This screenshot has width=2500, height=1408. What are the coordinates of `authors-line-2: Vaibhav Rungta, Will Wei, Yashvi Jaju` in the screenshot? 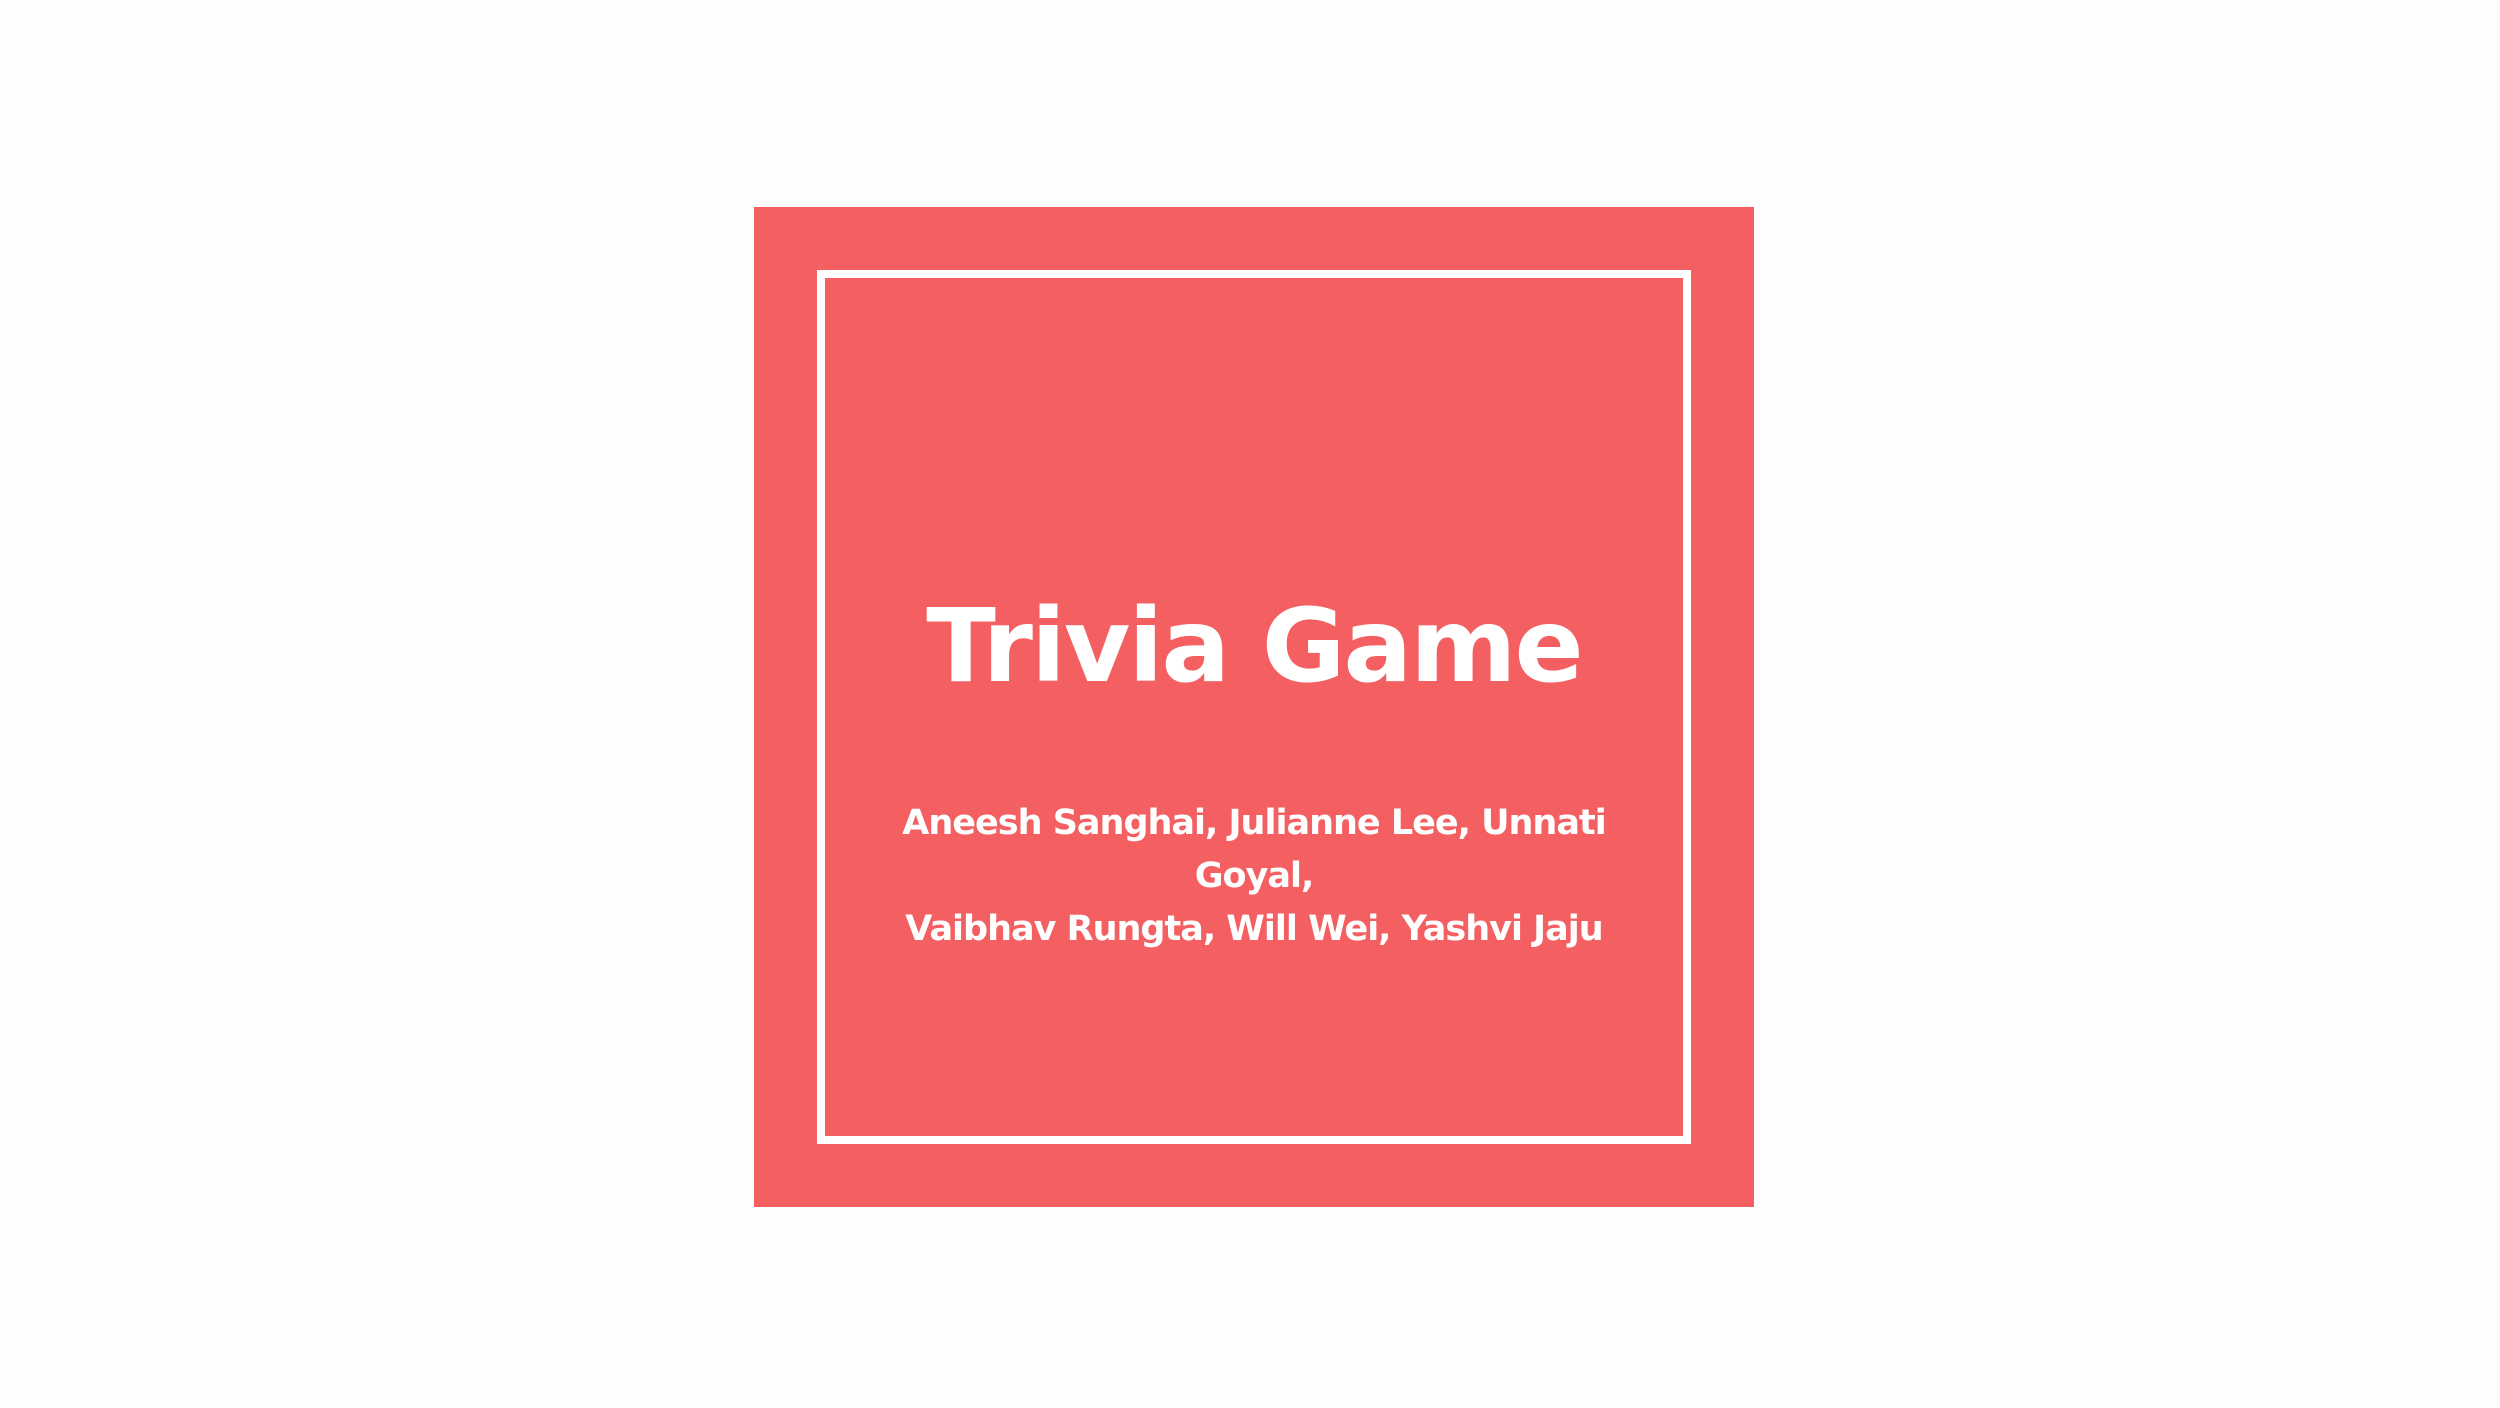 It's located at (1254, 929).